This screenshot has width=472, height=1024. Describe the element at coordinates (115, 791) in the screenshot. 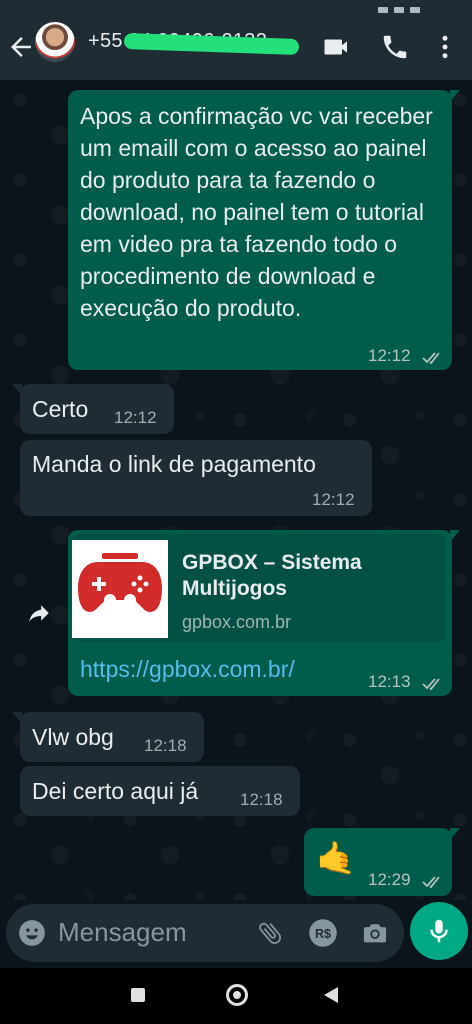

I see `message-text: Dei certo aqui já` at that location.